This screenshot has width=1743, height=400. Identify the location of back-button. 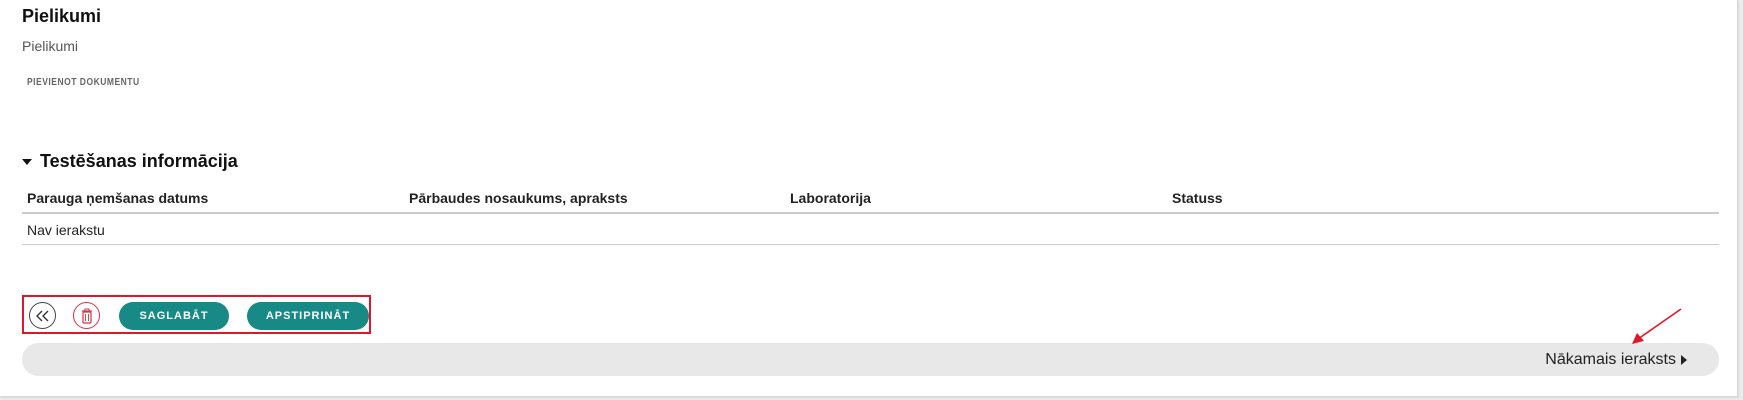
(42, 315).